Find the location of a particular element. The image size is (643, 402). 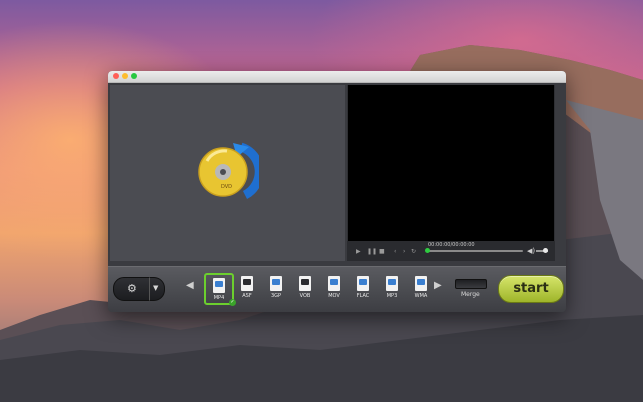

refresh-icon: ↻ is located at coordinates (413, 252).